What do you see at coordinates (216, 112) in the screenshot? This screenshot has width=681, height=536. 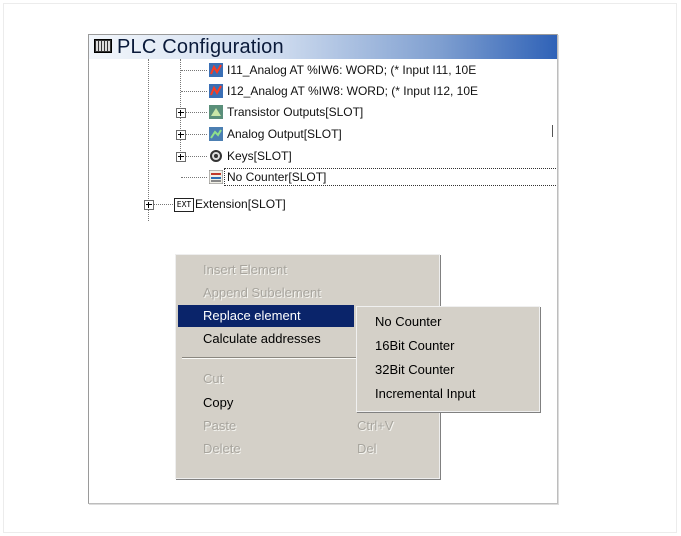 I see `digital-output-icon` at bounding box center [216, 112].